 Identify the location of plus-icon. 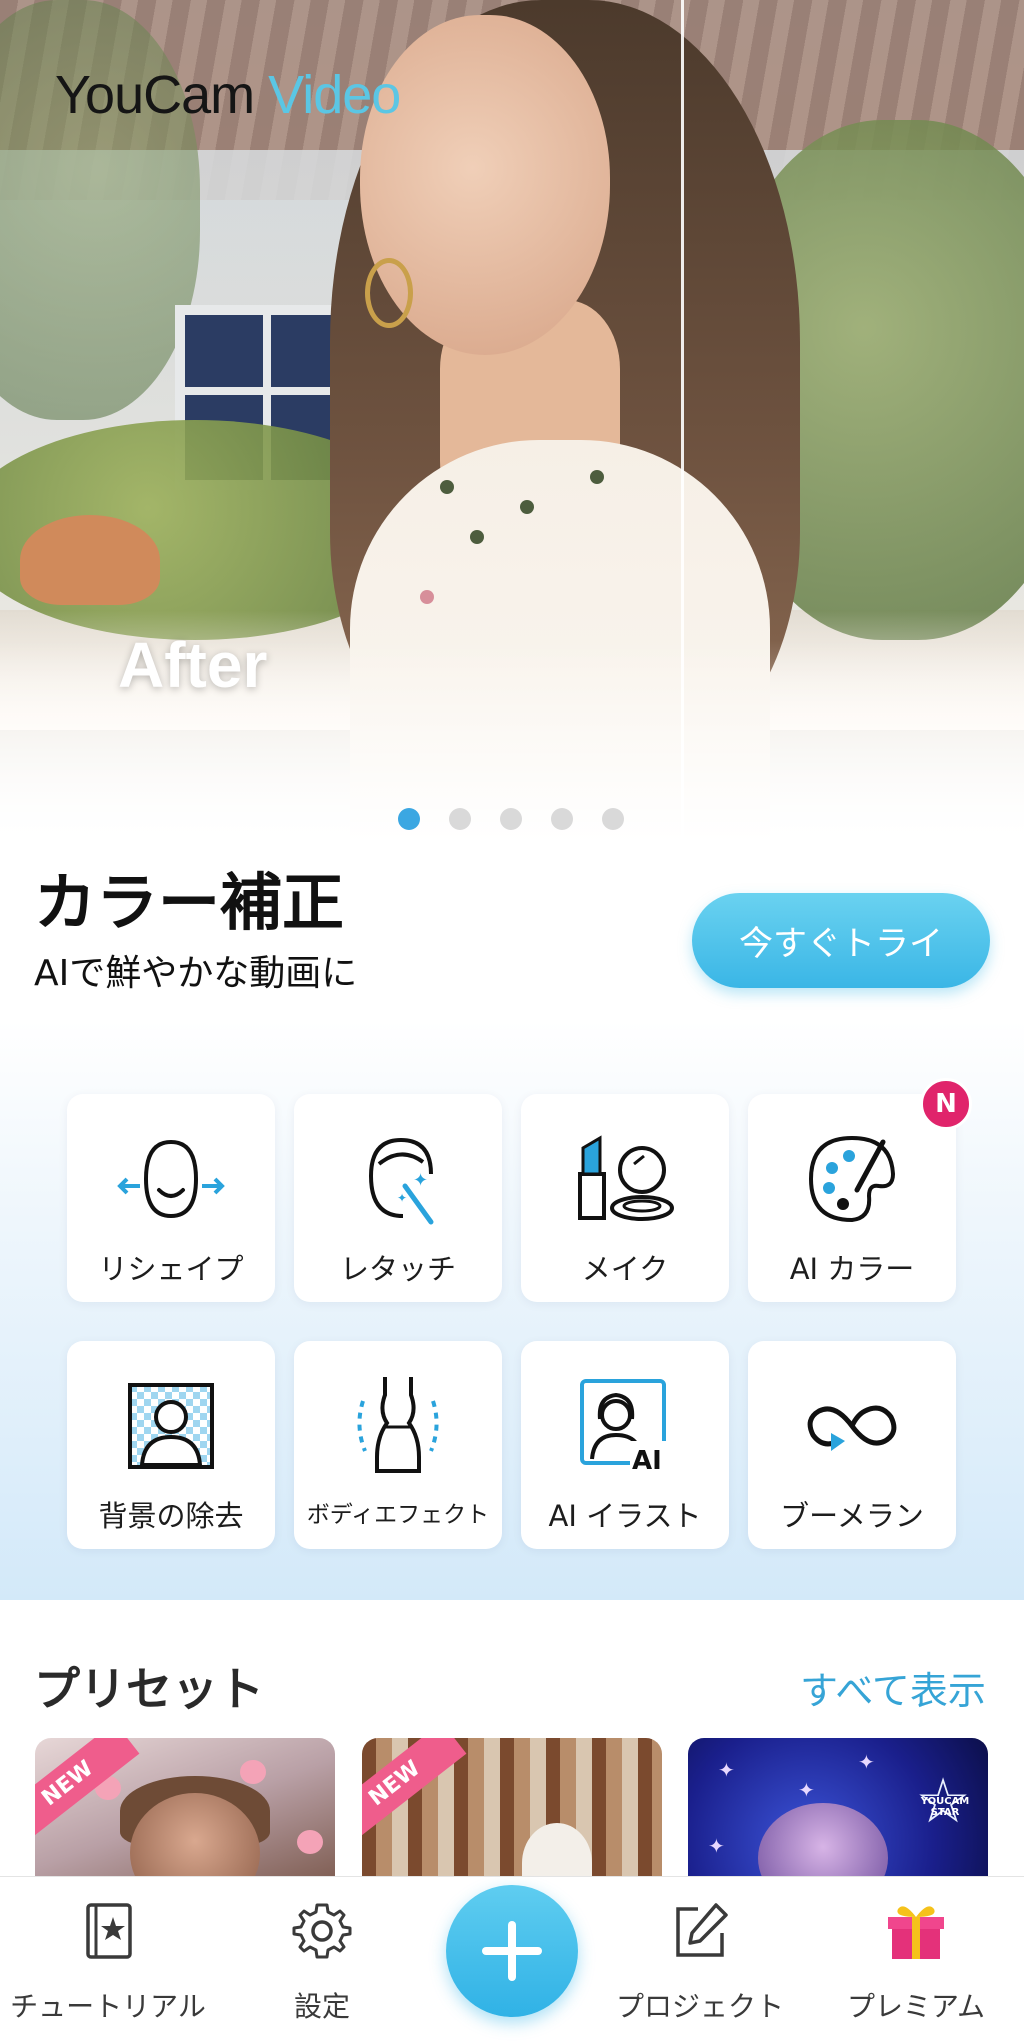
(512, 1951).